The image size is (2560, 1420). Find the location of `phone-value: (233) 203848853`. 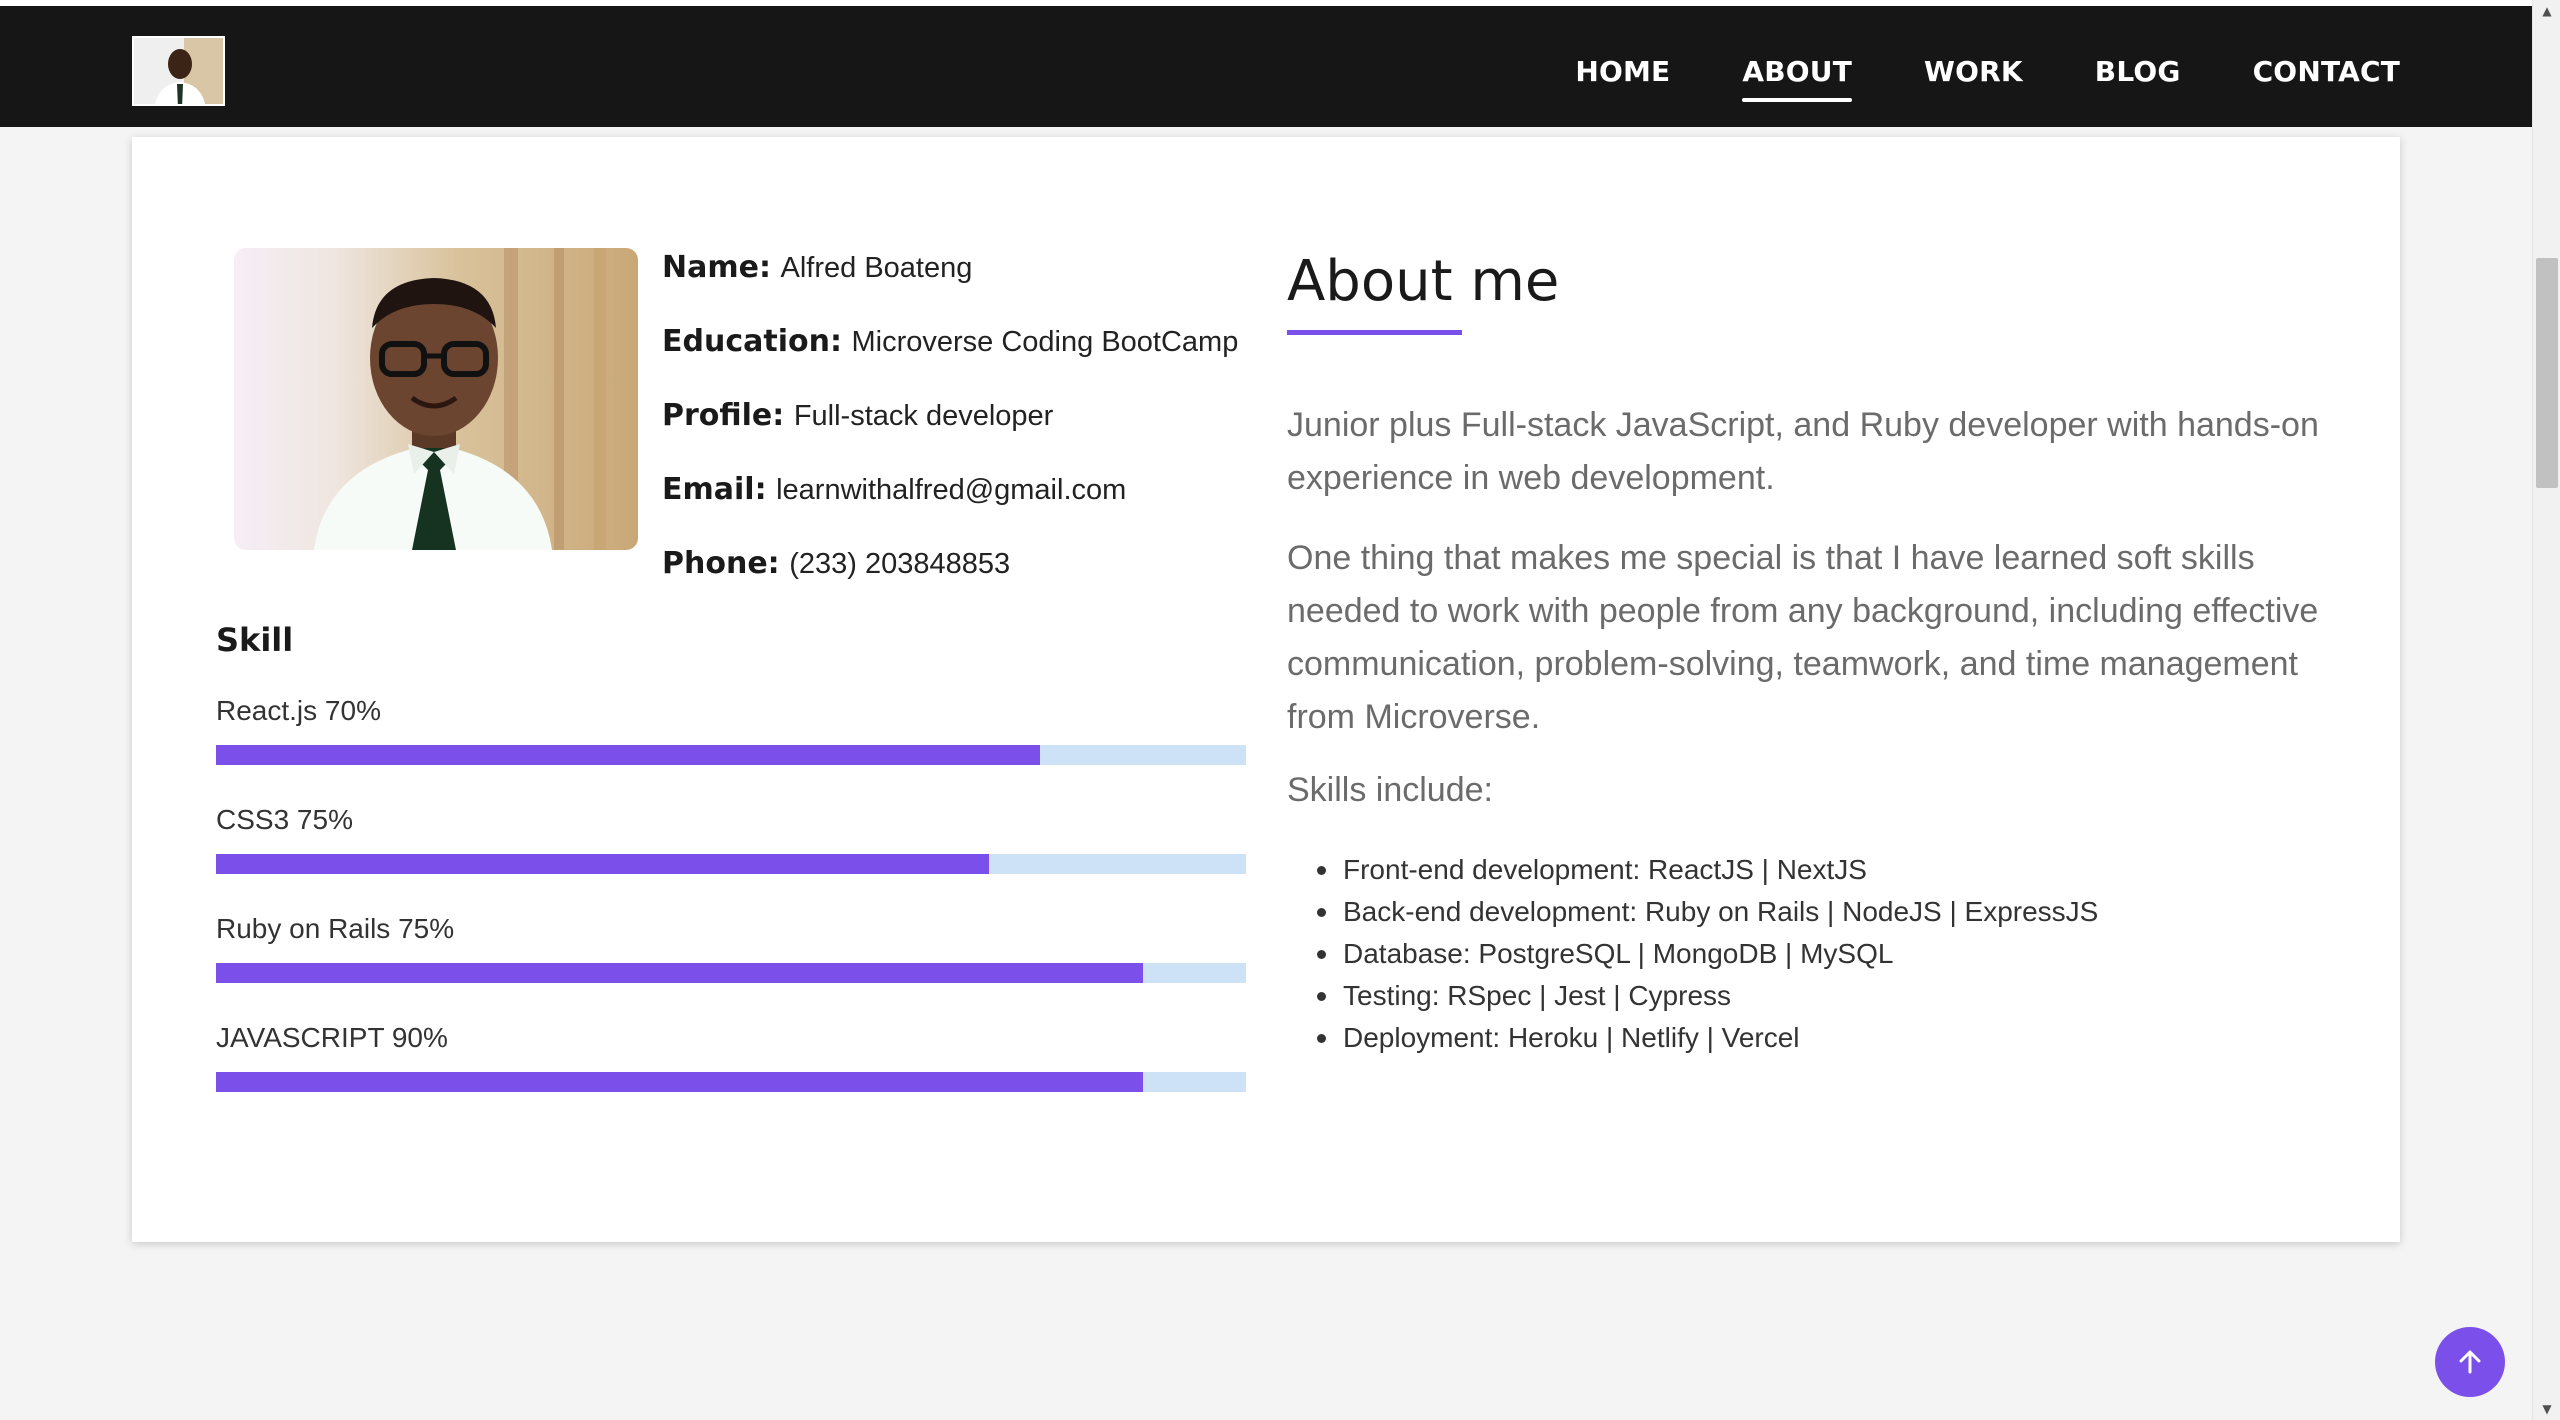

phone-value: (233) 203848853 is located at coordinates (900, 564).